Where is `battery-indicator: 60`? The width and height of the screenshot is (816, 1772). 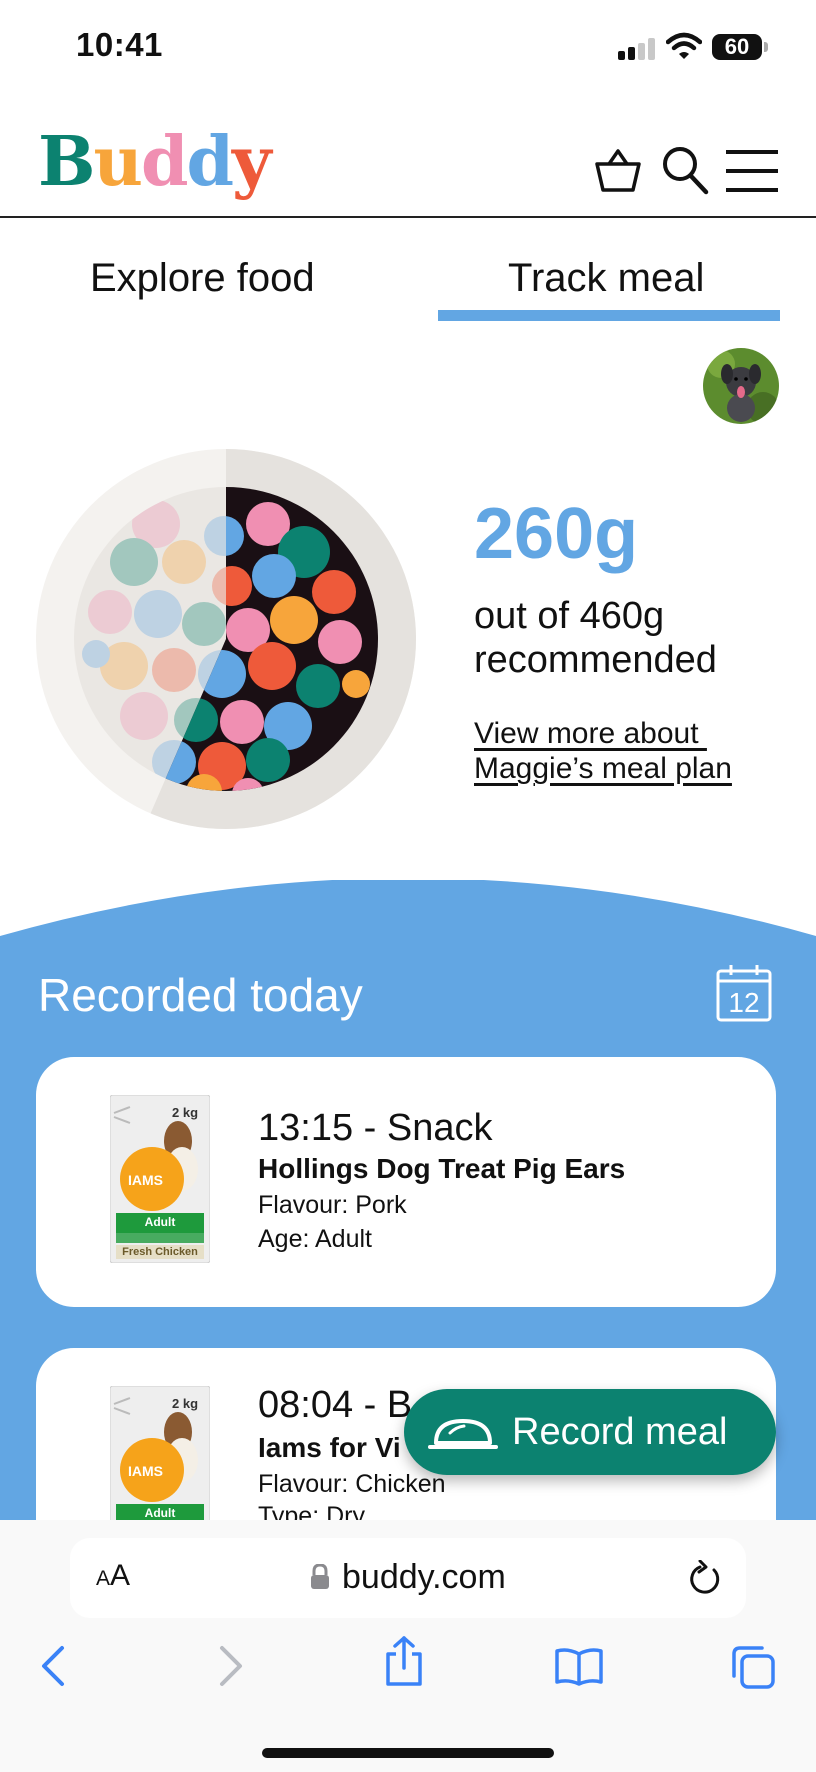
battery-indicator: 60 is located at coordinates (737, 47).